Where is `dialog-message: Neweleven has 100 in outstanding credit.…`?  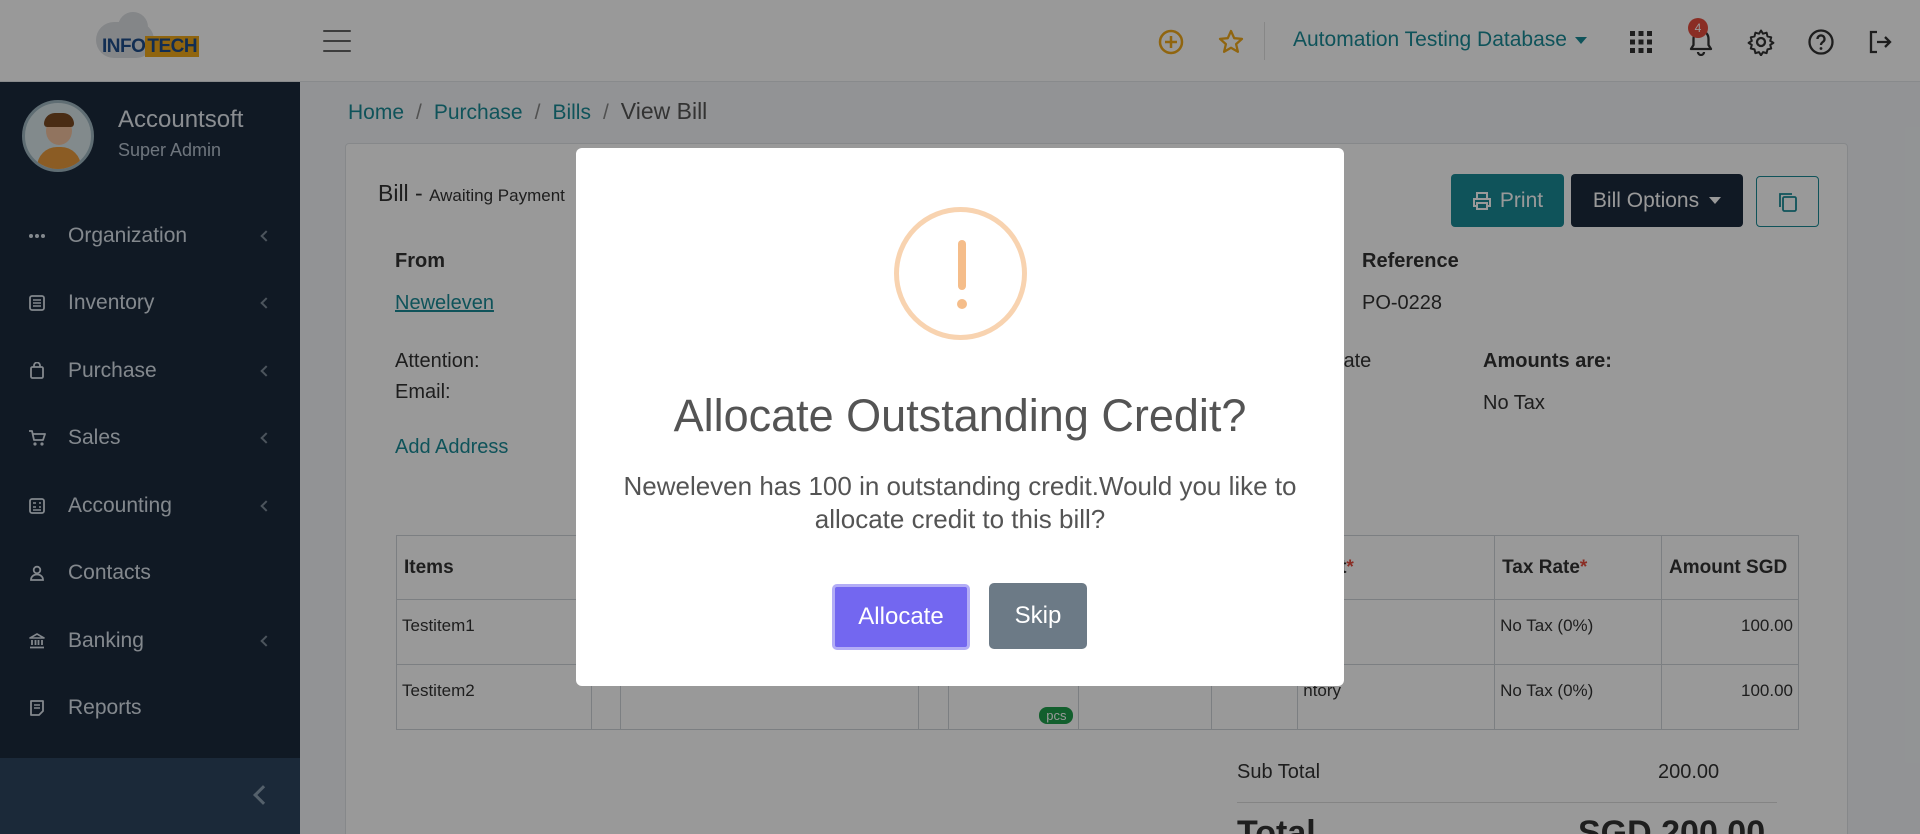 dialog-message: Neweleven has 100 in outstanding credit.… is located at coordinates (960, 502).